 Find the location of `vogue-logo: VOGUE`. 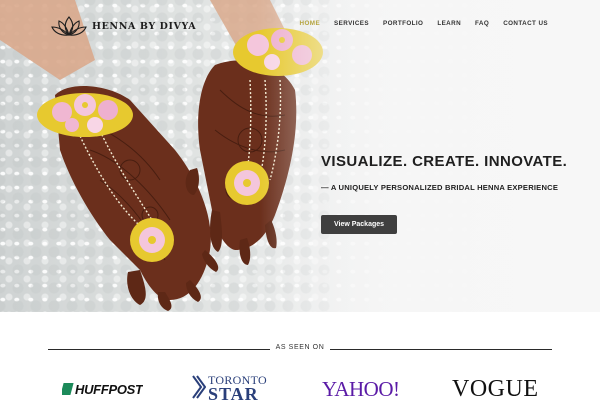

vogue-logo: VOGUE is located at coordinates (495, 388).